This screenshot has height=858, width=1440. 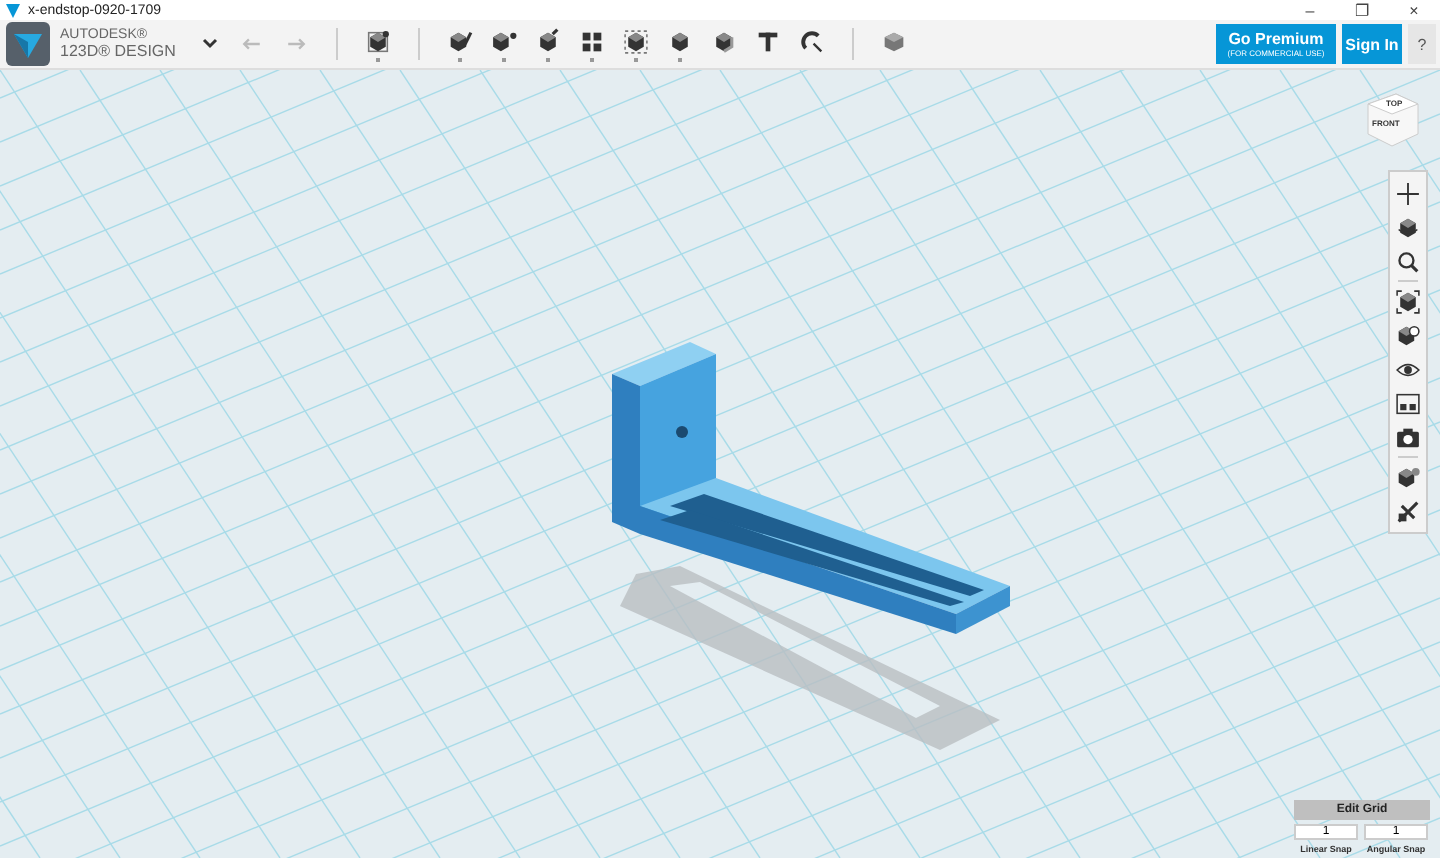 What do you see at coordinates (1408, 301) in the screenshot?
I see `fit-nav-icon` at bounding box center [1408, 301].